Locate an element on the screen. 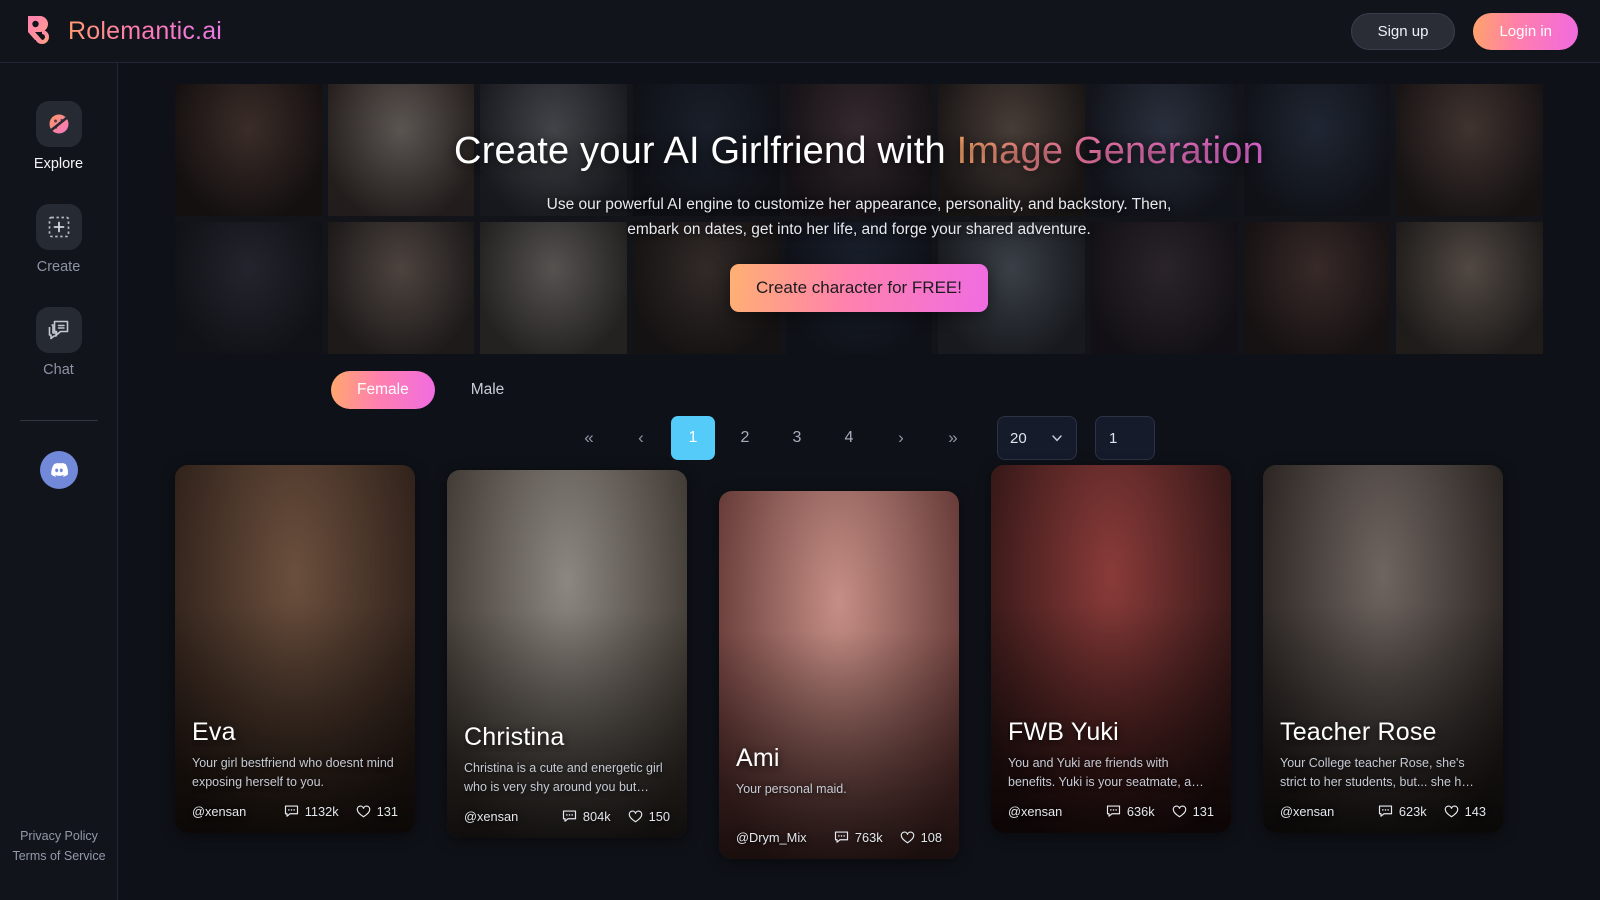  tab-male: Male is located at coordinates (488, 390).